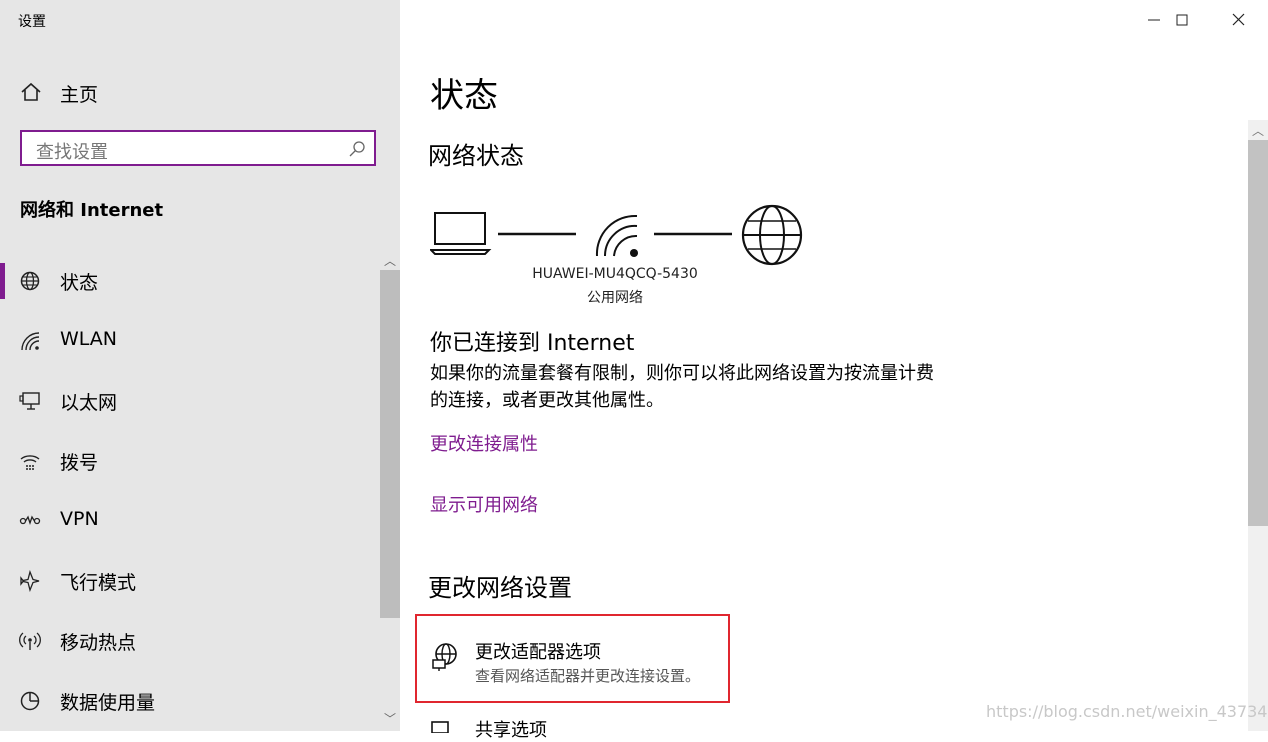 The image size is (1268, 742). Describe the element at coordinates (98, 583) in the screenshot. I see `sidebar-item-label: 飞行模式` at that location.